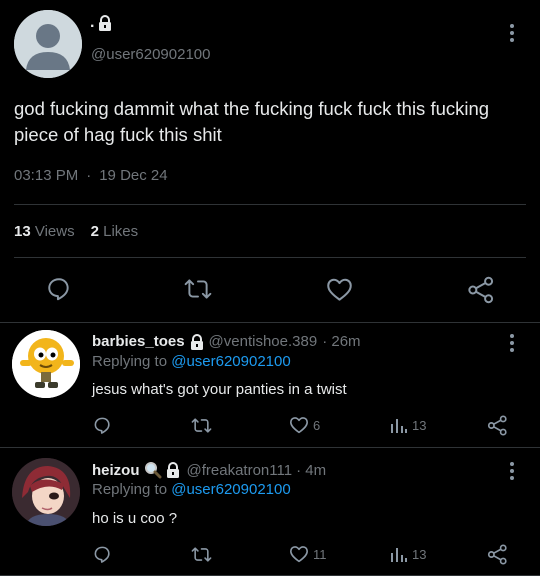  I want to click on tweet-date: 19 Dec 24, so click(133, 175).